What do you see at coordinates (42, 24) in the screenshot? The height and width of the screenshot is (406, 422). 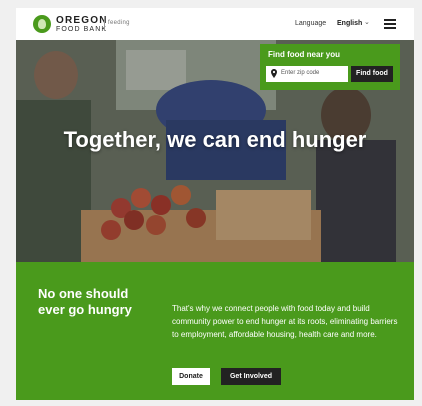 I see `logo-icon` at bounding box center [42, 24].